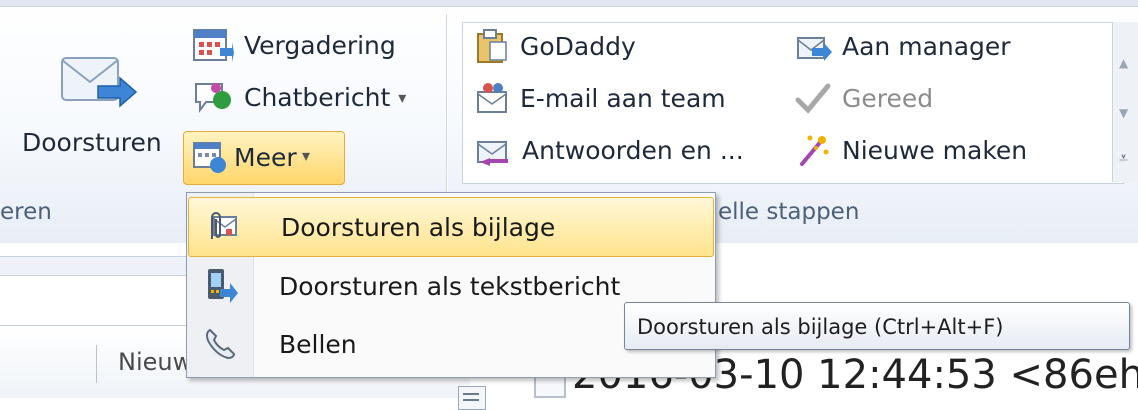 This screenshot has height=410, width=1138. Describe the element at coordinates (99, 82) in the screenshot. I see `forward-envelope-icon` at that location.